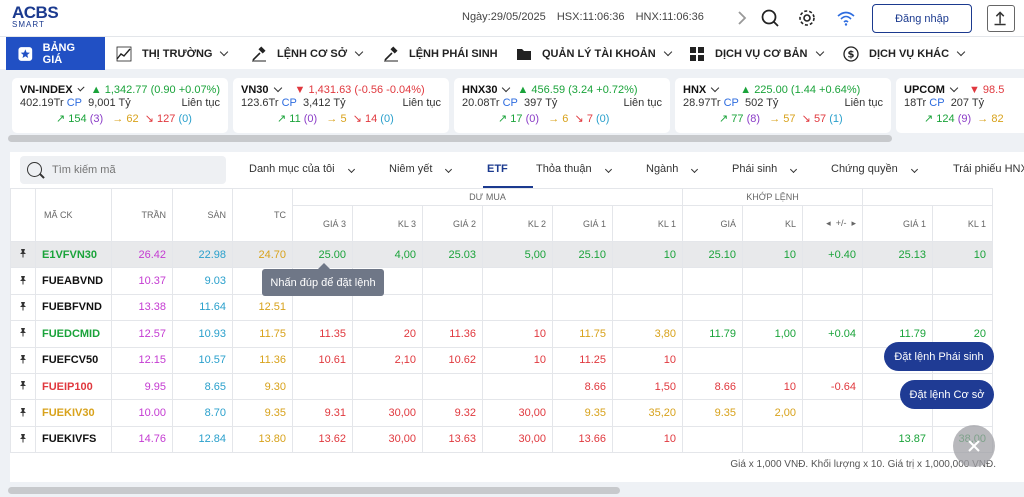 This screenshot has height=497, width=1024. I want to click on price-cell: 13.63, so click(452, 439).